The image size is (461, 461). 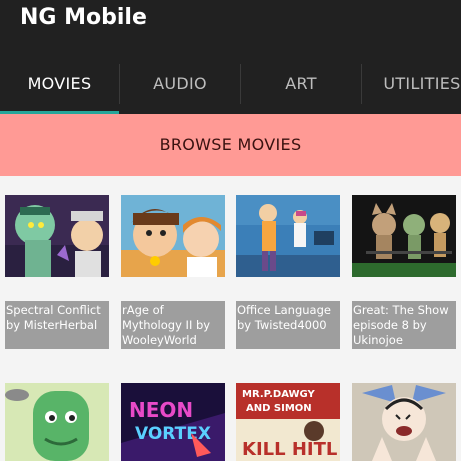 I want to click on movie-title: Office Language by Twisted4000, so click(x=288, y=325).